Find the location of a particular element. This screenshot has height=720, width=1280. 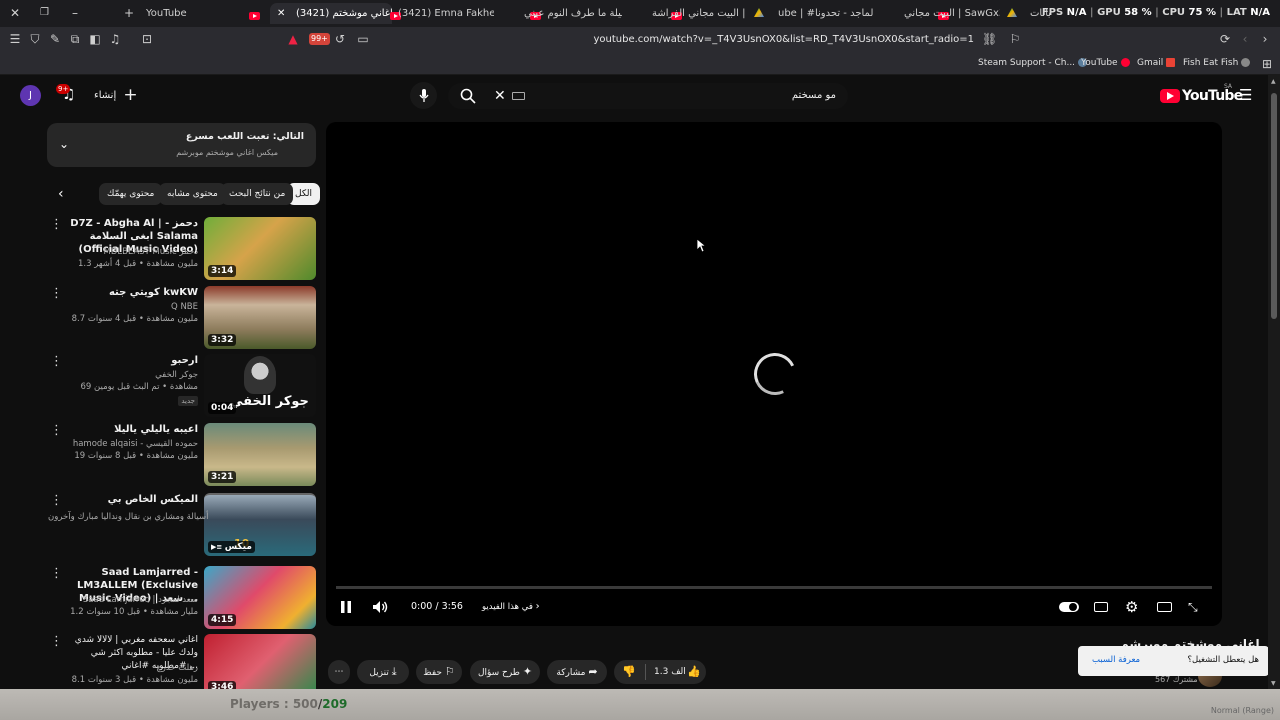

shield-icon: ⛉ is located at coordinates (35, 39).